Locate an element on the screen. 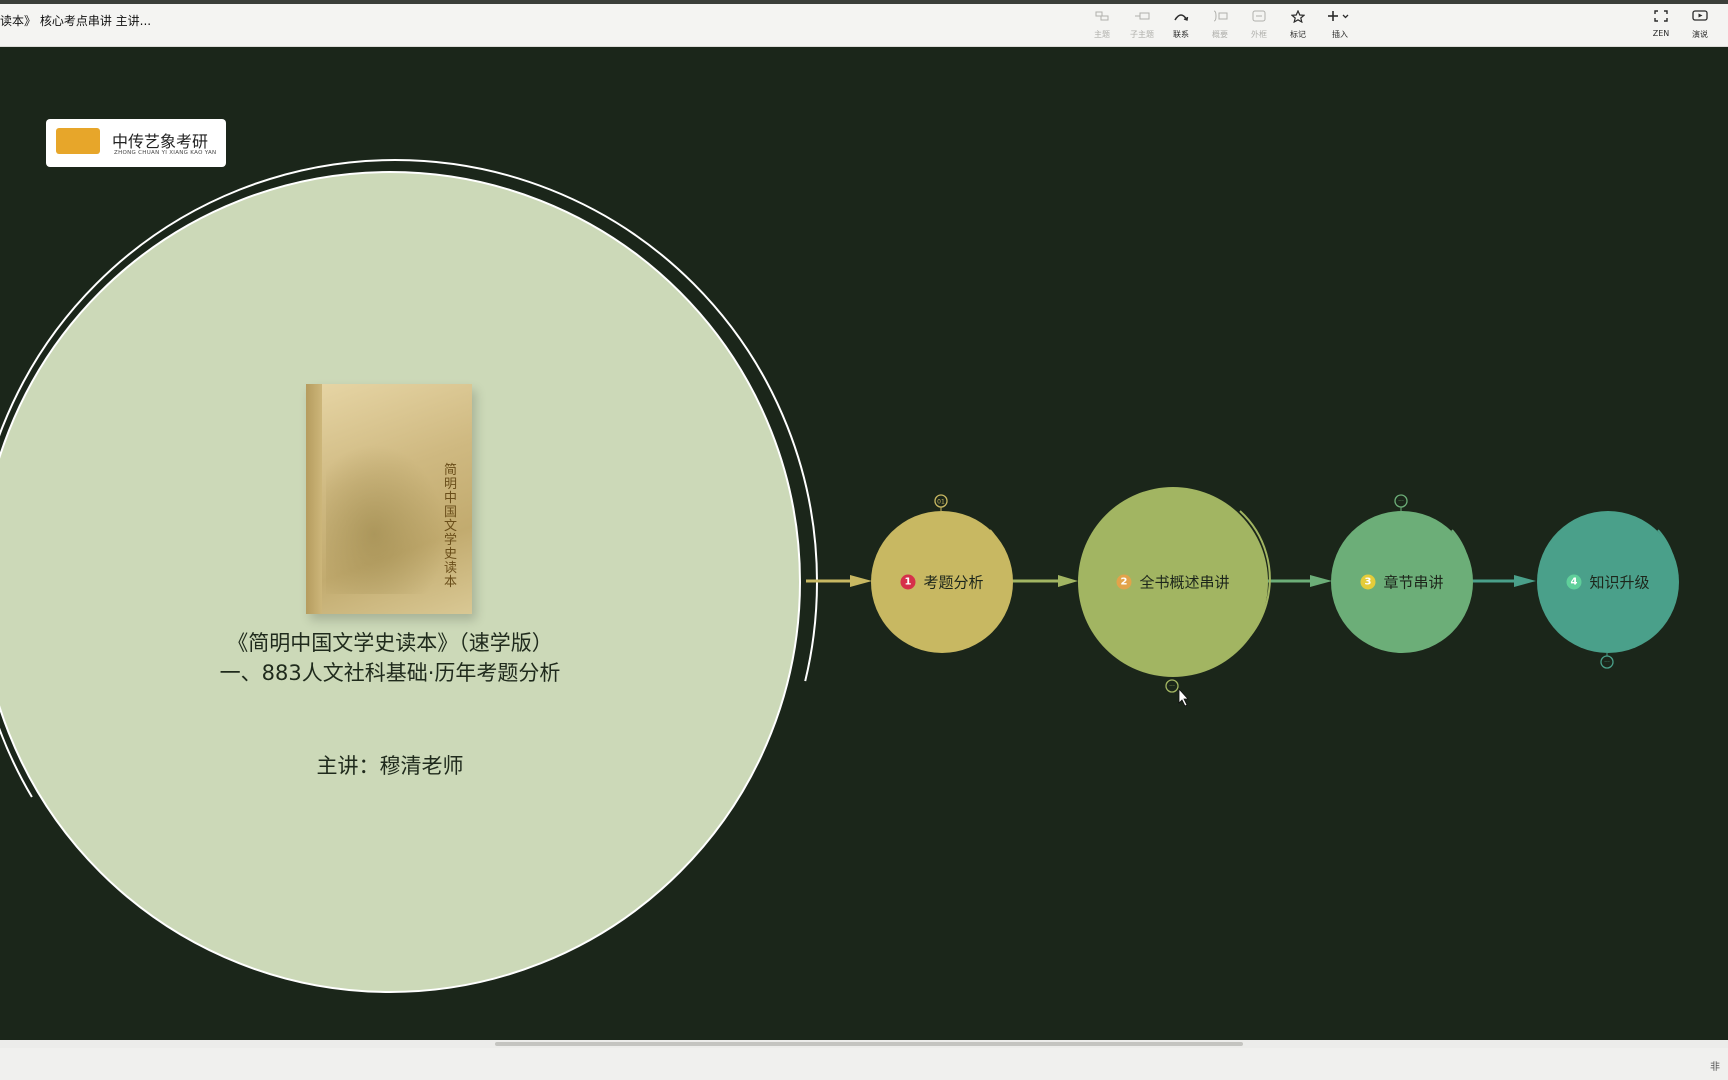  topic-1-label: 1 考题分析 is located at coordinates (942, 582).